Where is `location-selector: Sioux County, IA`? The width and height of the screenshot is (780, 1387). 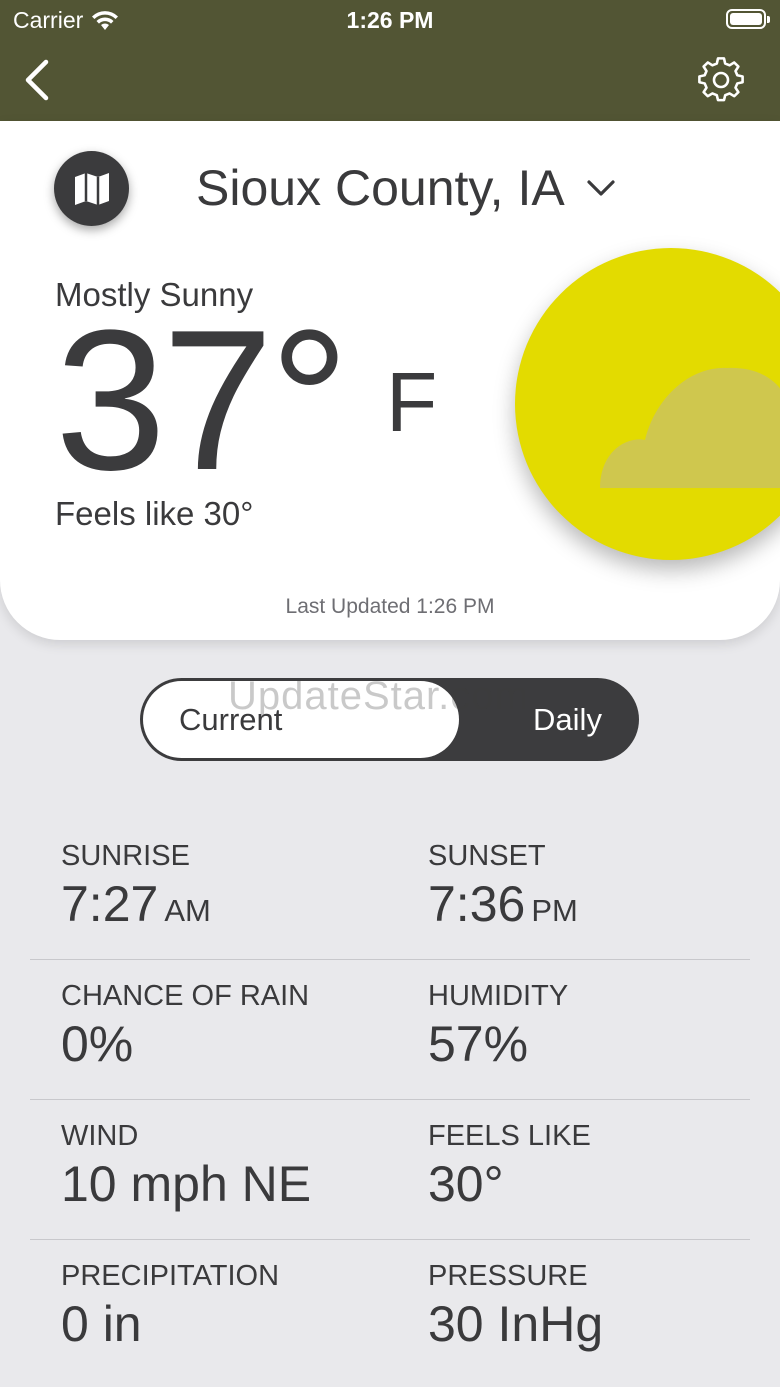
location-selector: Sioux County, IA is located at coordinates (405, 188).